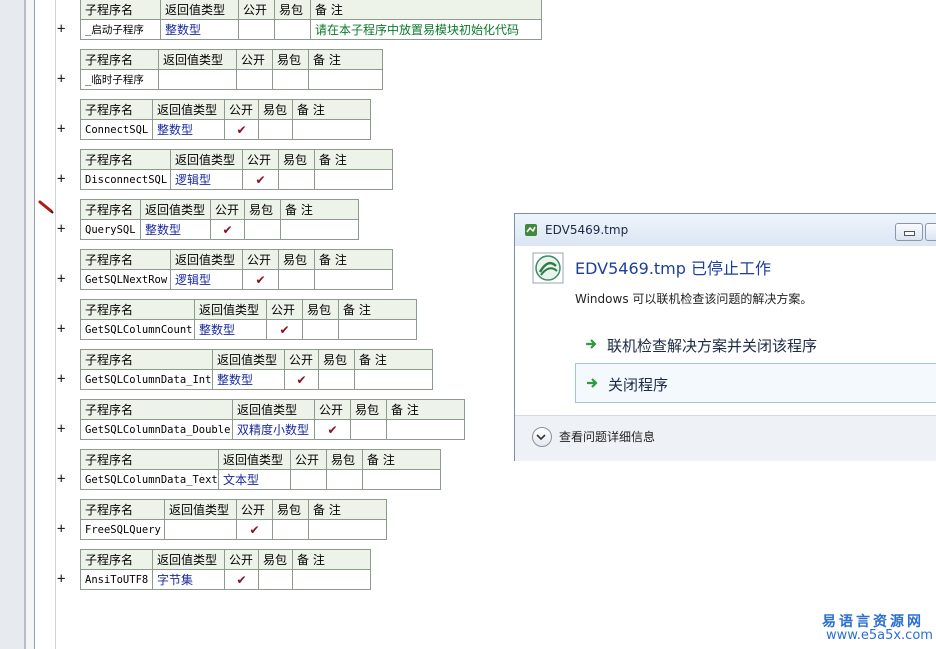 The image size is (936, 649). What do you see at coordinates (146, 379) in the screenshot?
I see `subroutine-name-cell: GetSQLColumnData_Int` at bounding box center [146, 379].